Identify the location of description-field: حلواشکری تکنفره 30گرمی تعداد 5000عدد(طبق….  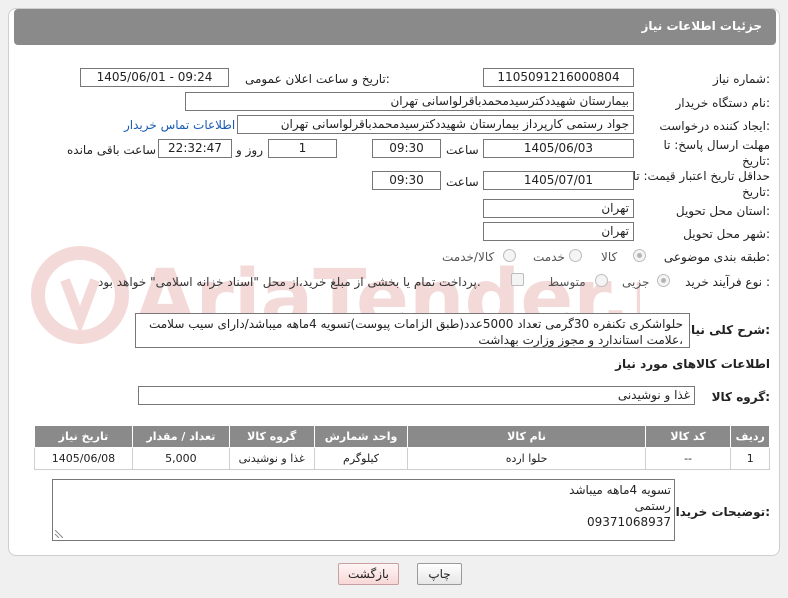
(412, 330).